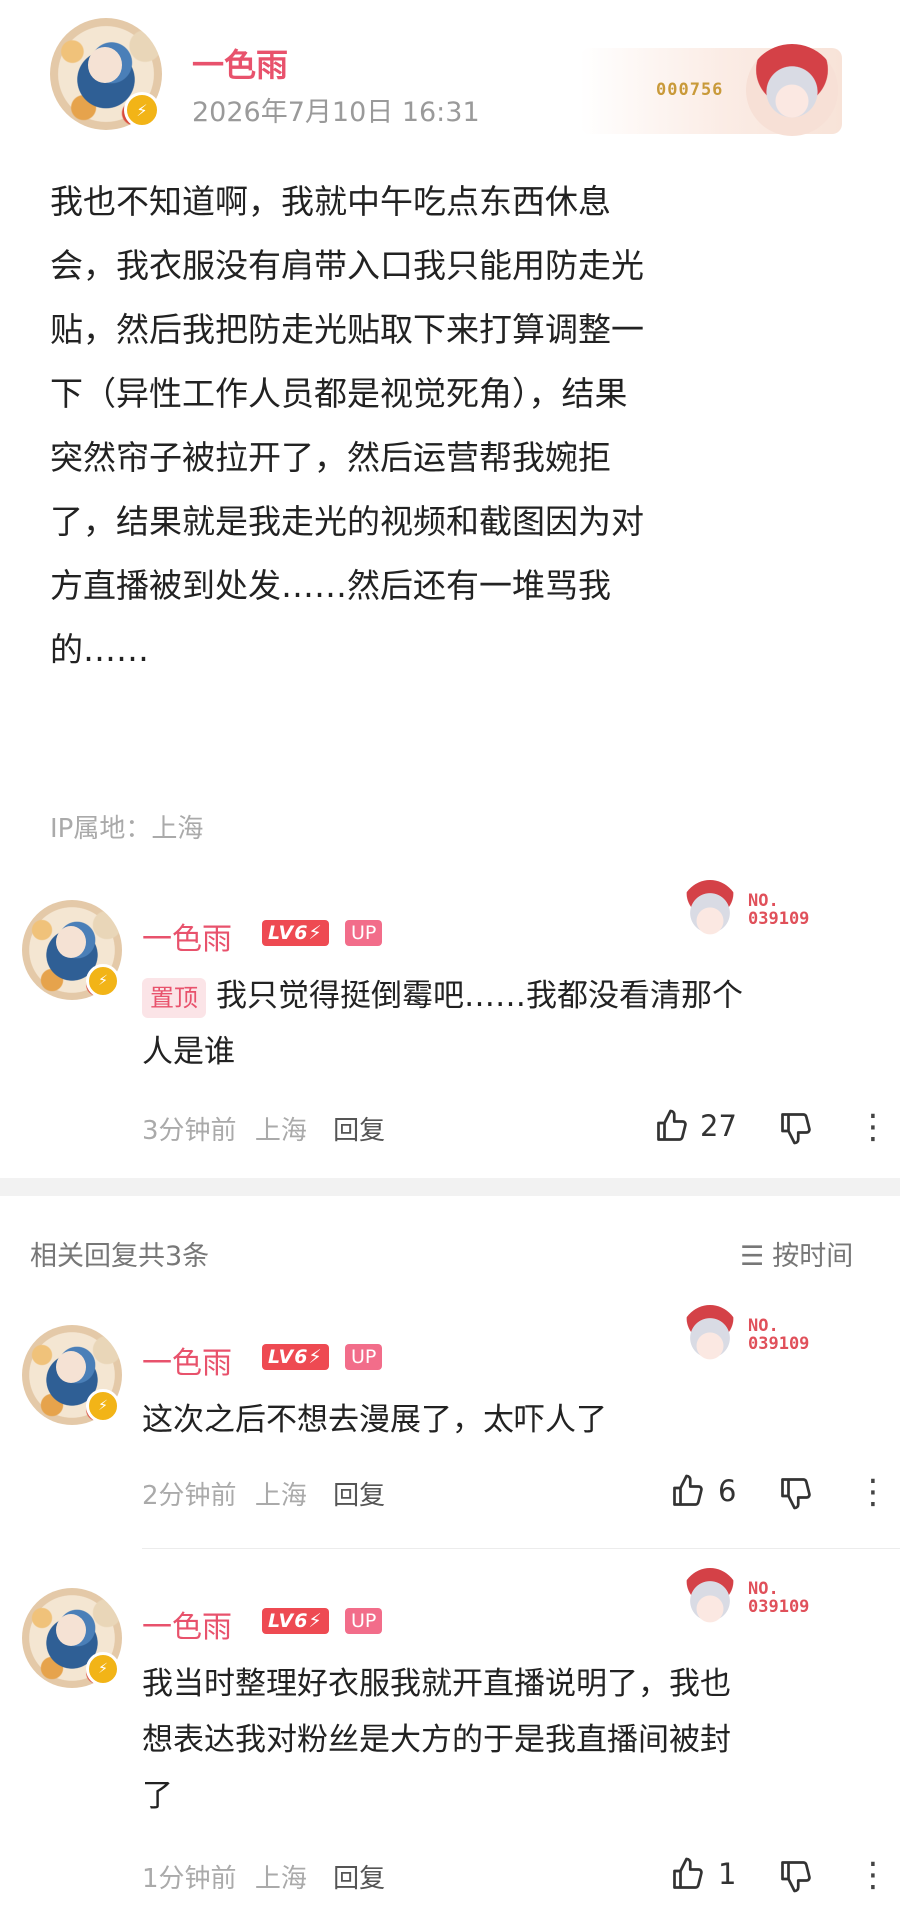 Image resolution: width=900 pixels, height=1920 pixels. I want to click on replies-count: 相关回复共3条, so click(120, 1256).